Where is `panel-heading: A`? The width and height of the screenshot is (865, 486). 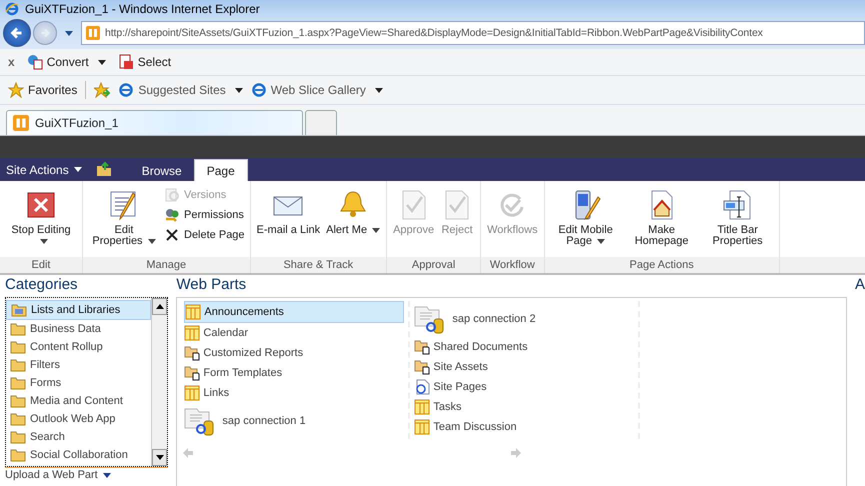 panel-heading: A is located at coordinates (859, 285).